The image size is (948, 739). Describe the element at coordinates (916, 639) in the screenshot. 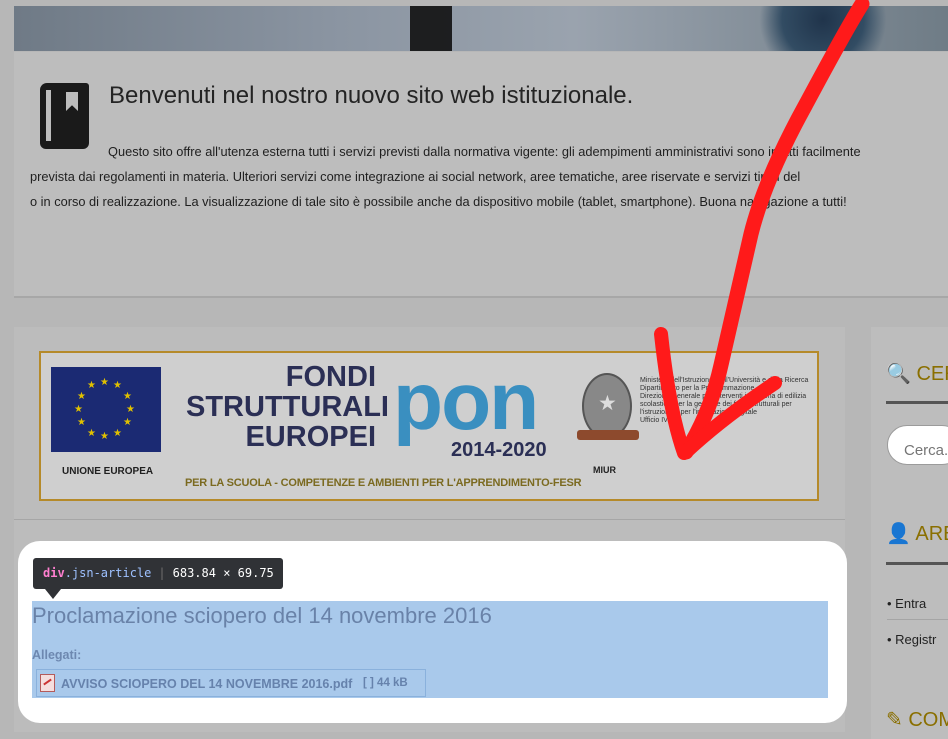

I see `register-link-text: Registr` at that location.